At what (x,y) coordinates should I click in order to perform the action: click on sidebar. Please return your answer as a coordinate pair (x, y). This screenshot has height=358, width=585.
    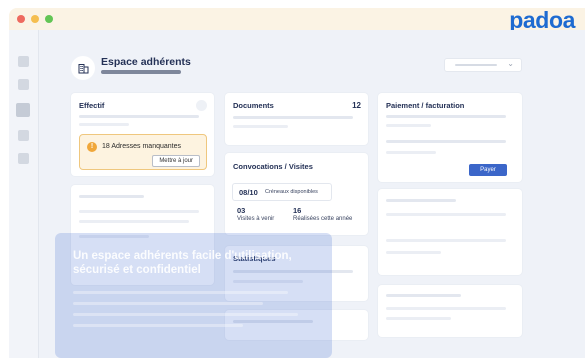
    Looking at the image, I should click on (24, 194).